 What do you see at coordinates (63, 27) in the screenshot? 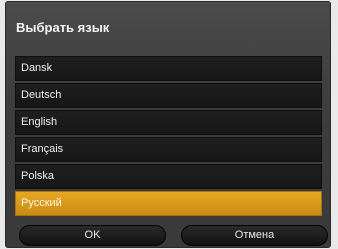
I see `dialog-title: Выбрать язык` at bounding box center [63, 27].